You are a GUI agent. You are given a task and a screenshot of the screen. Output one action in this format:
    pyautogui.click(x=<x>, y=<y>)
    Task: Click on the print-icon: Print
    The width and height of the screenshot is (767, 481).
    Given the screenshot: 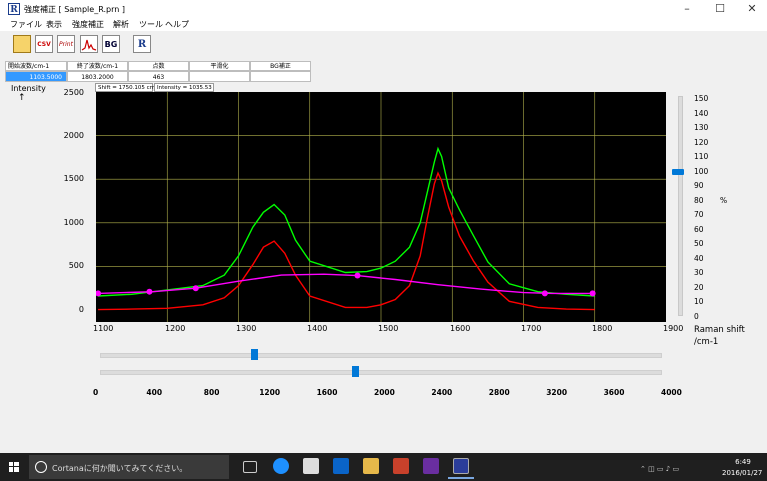 What is the action you would take?
    pyautogui.click(x=66, y=44)
    